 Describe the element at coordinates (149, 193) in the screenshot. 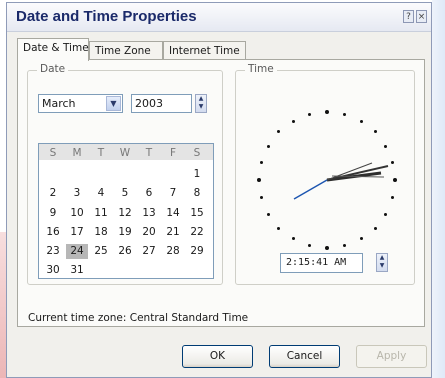

I see `calendar-day: 6` at that location.